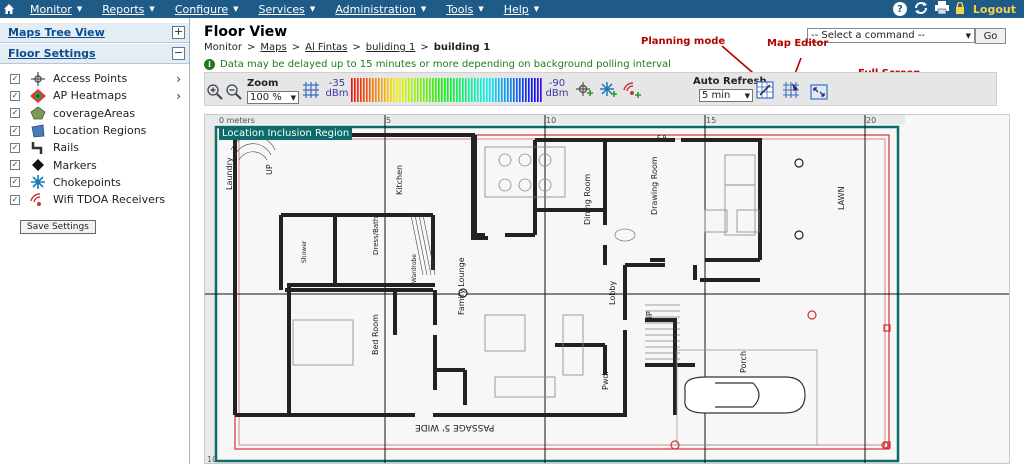 This screenshot has width=1024, height=464. I want to click on layer-ap-heatmaps: ✓ AP Heatmaps ›, so click(99, 95).